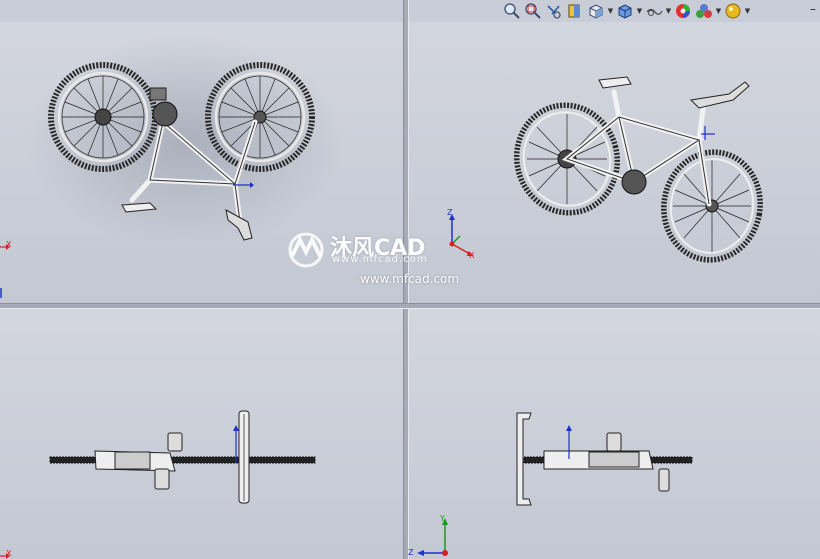  I want to click on bicycle-model-isometric, so click(638, 169).